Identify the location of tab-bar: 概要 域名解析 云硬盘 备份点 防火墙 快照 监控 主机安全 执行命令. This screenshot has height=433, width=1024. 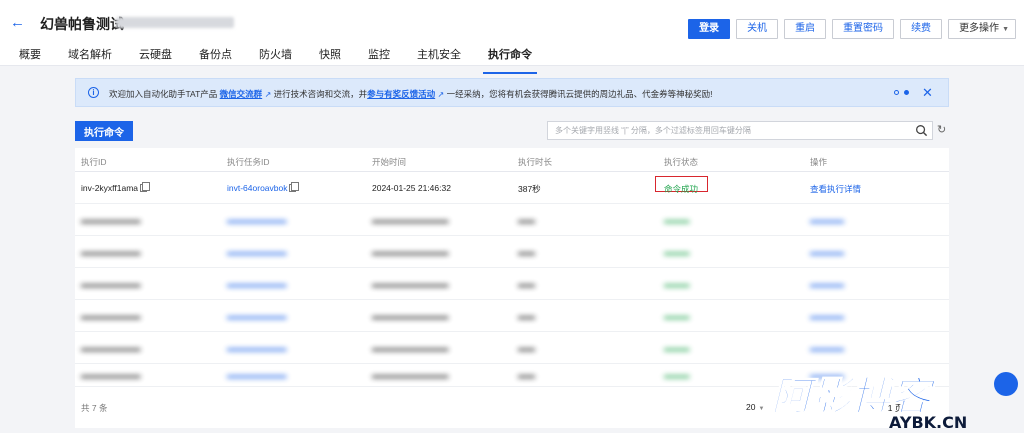
(289, 60).